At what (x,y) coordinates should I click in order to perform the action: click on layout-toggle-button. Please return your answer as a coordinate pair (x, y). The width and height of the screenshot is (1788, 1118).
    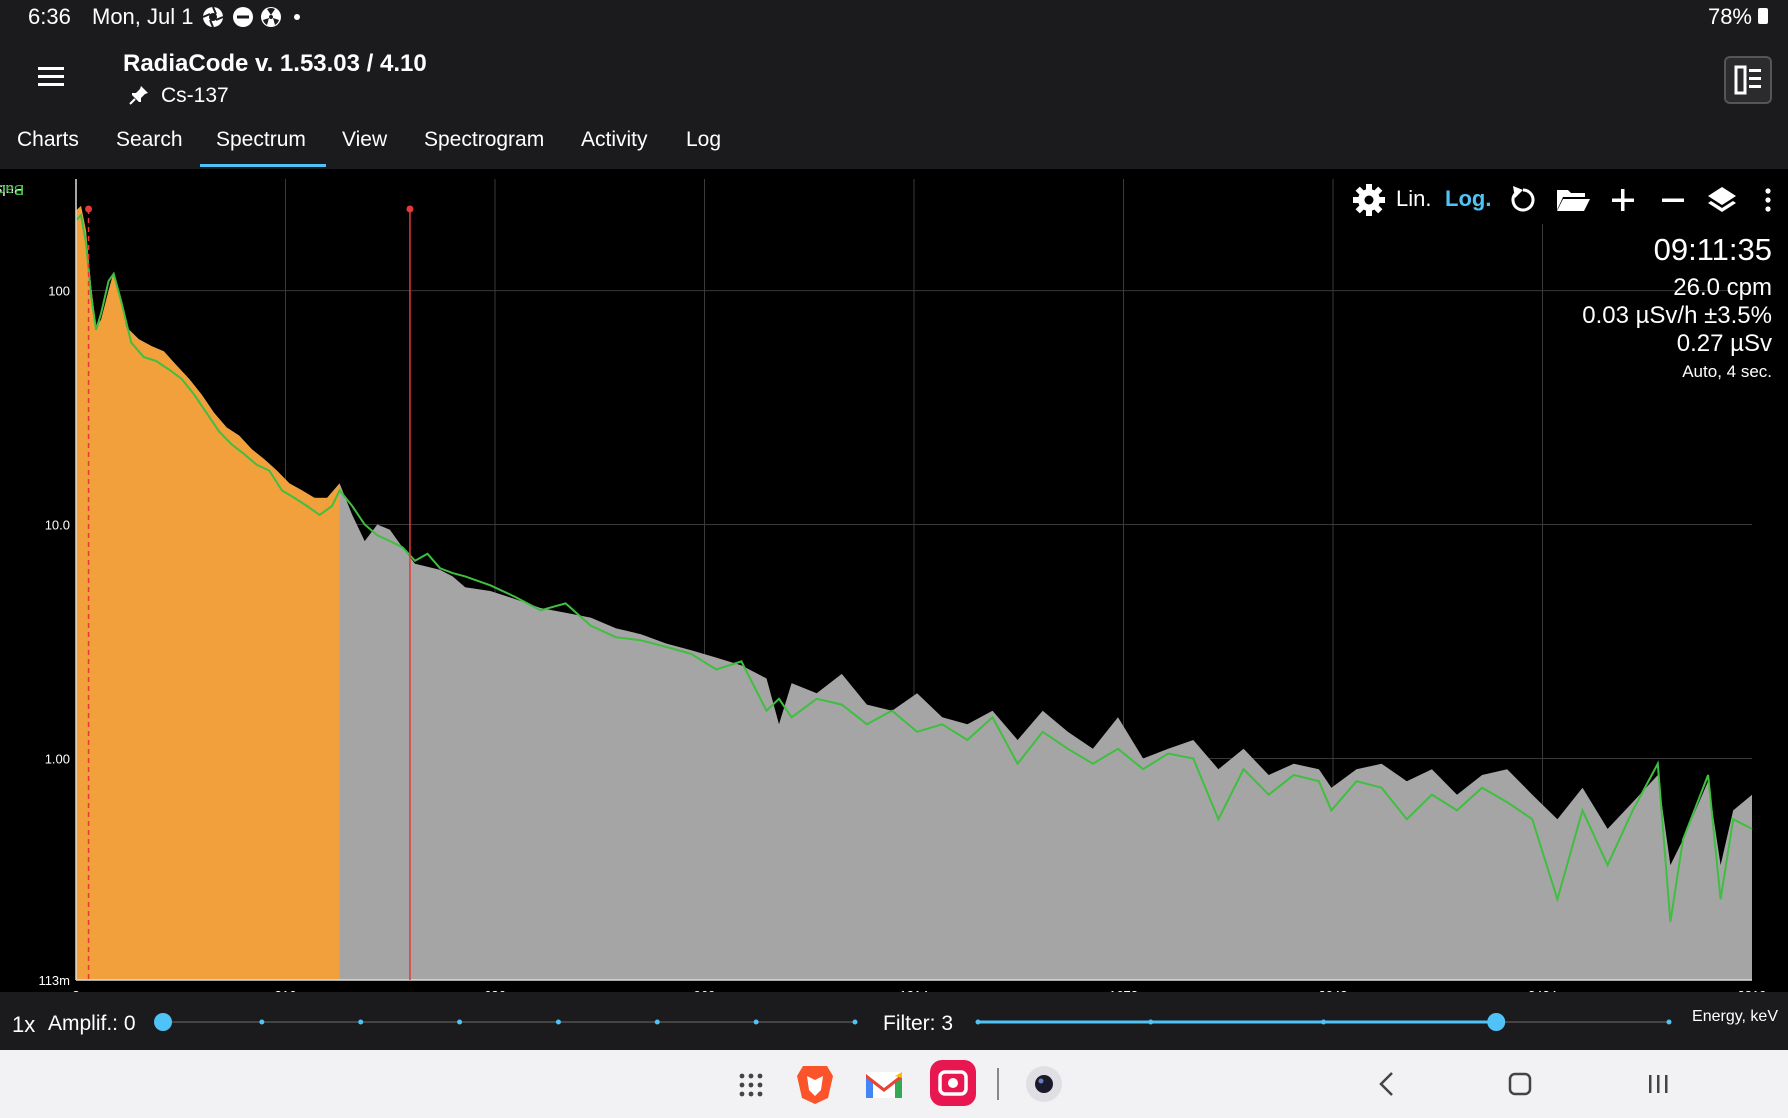
    Looking at the image, I should click on (1748, 80).